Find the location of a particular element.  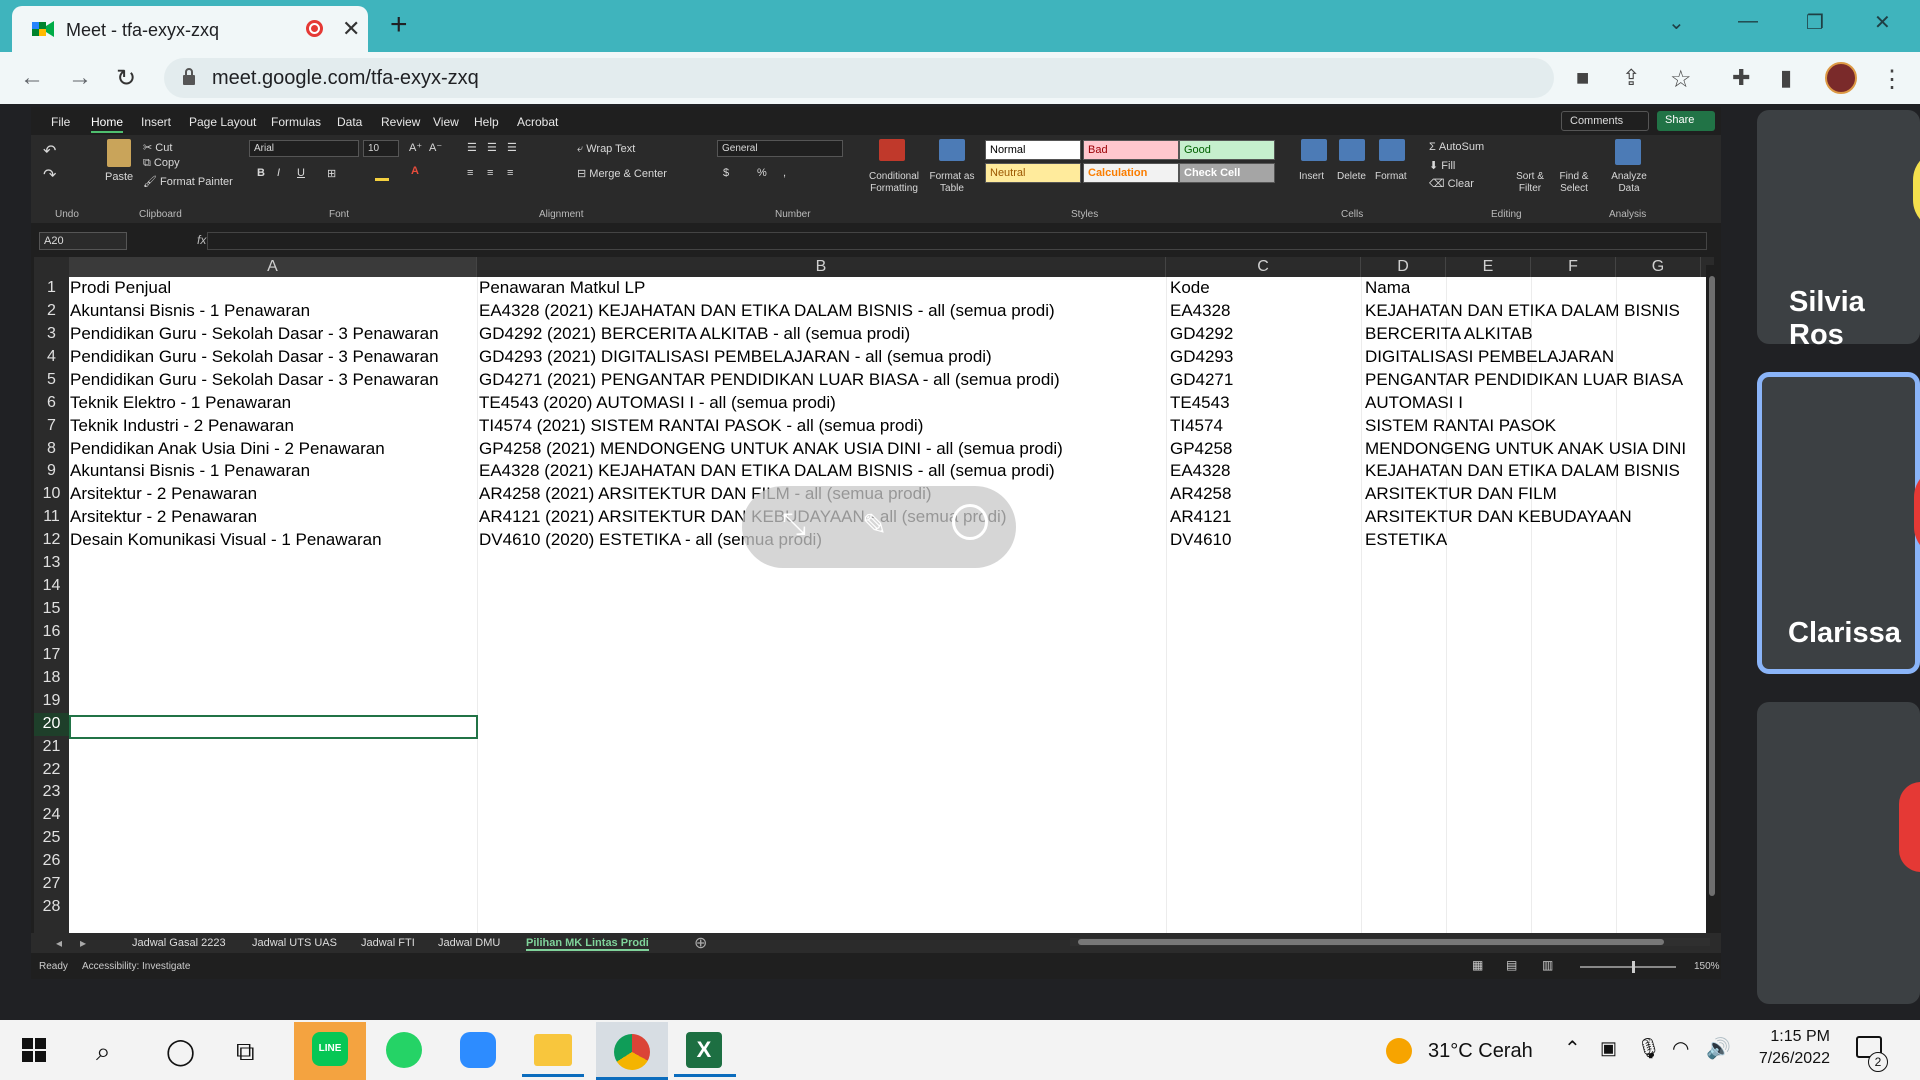

format-cells-button: Format is located at coordinates (1391, 176).